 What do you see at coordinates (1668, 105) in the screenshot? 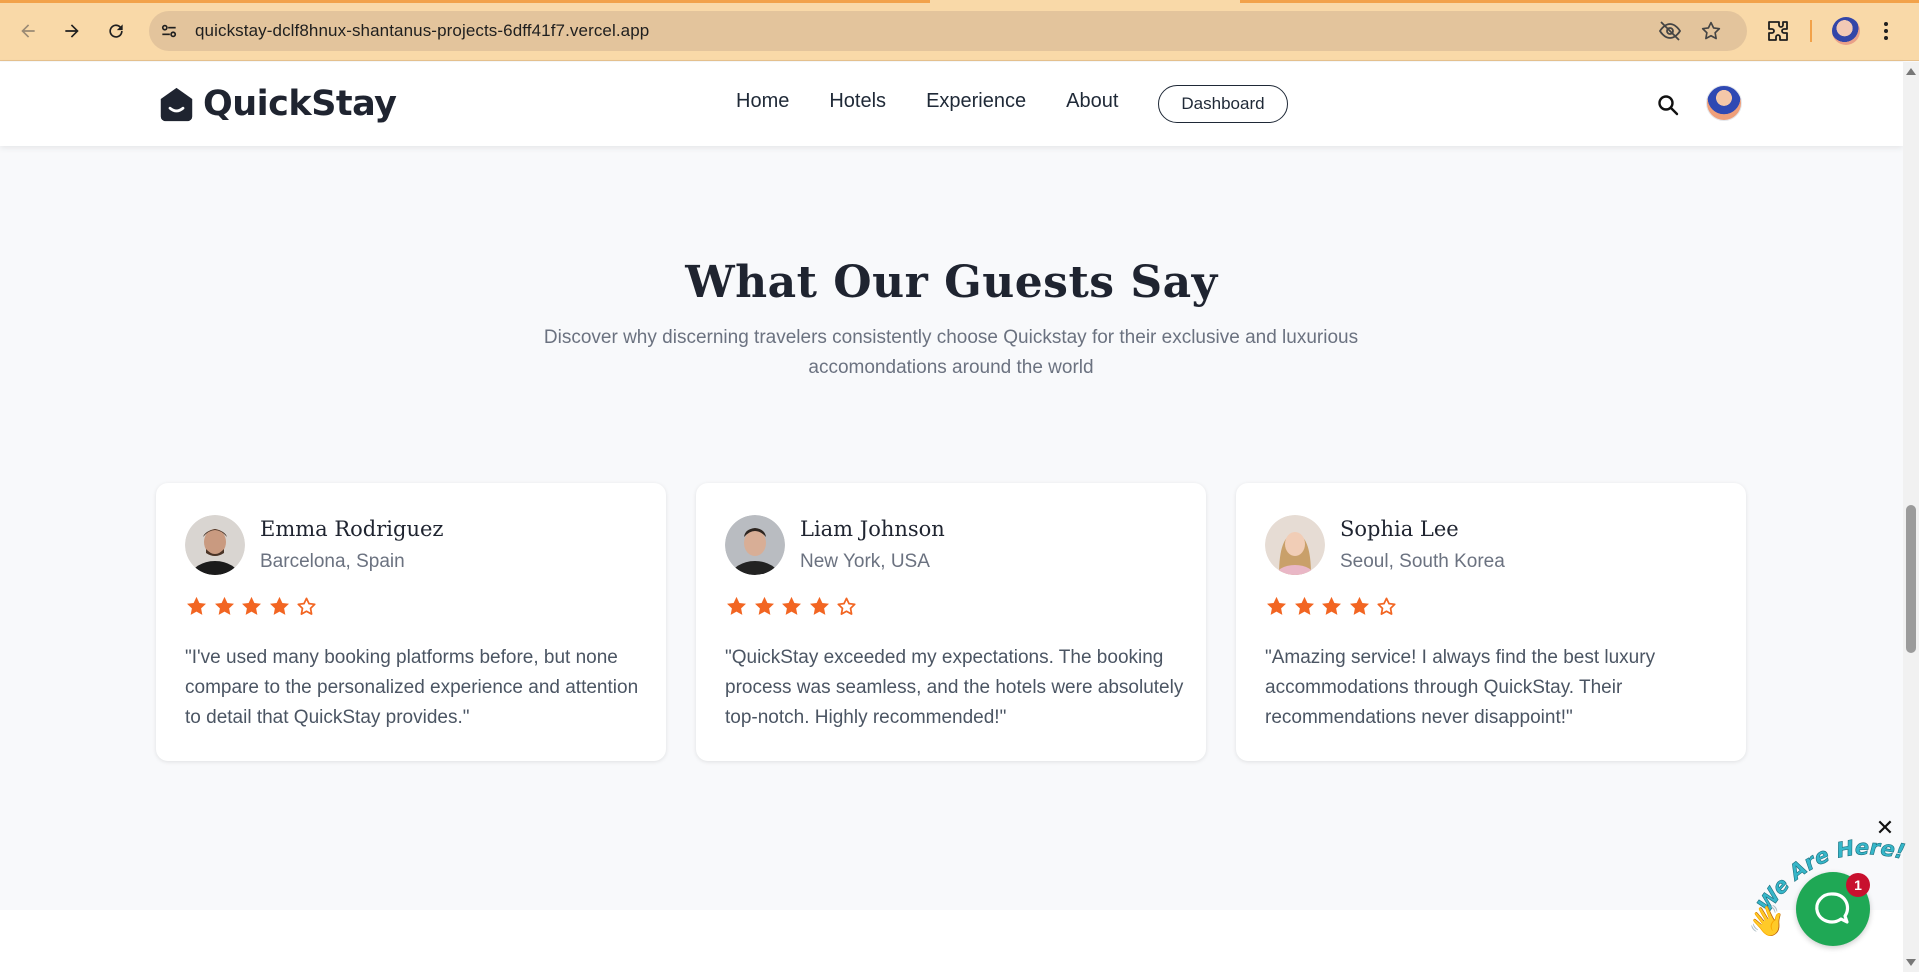
I see `search-icon` at bounding box center [1668, 105].